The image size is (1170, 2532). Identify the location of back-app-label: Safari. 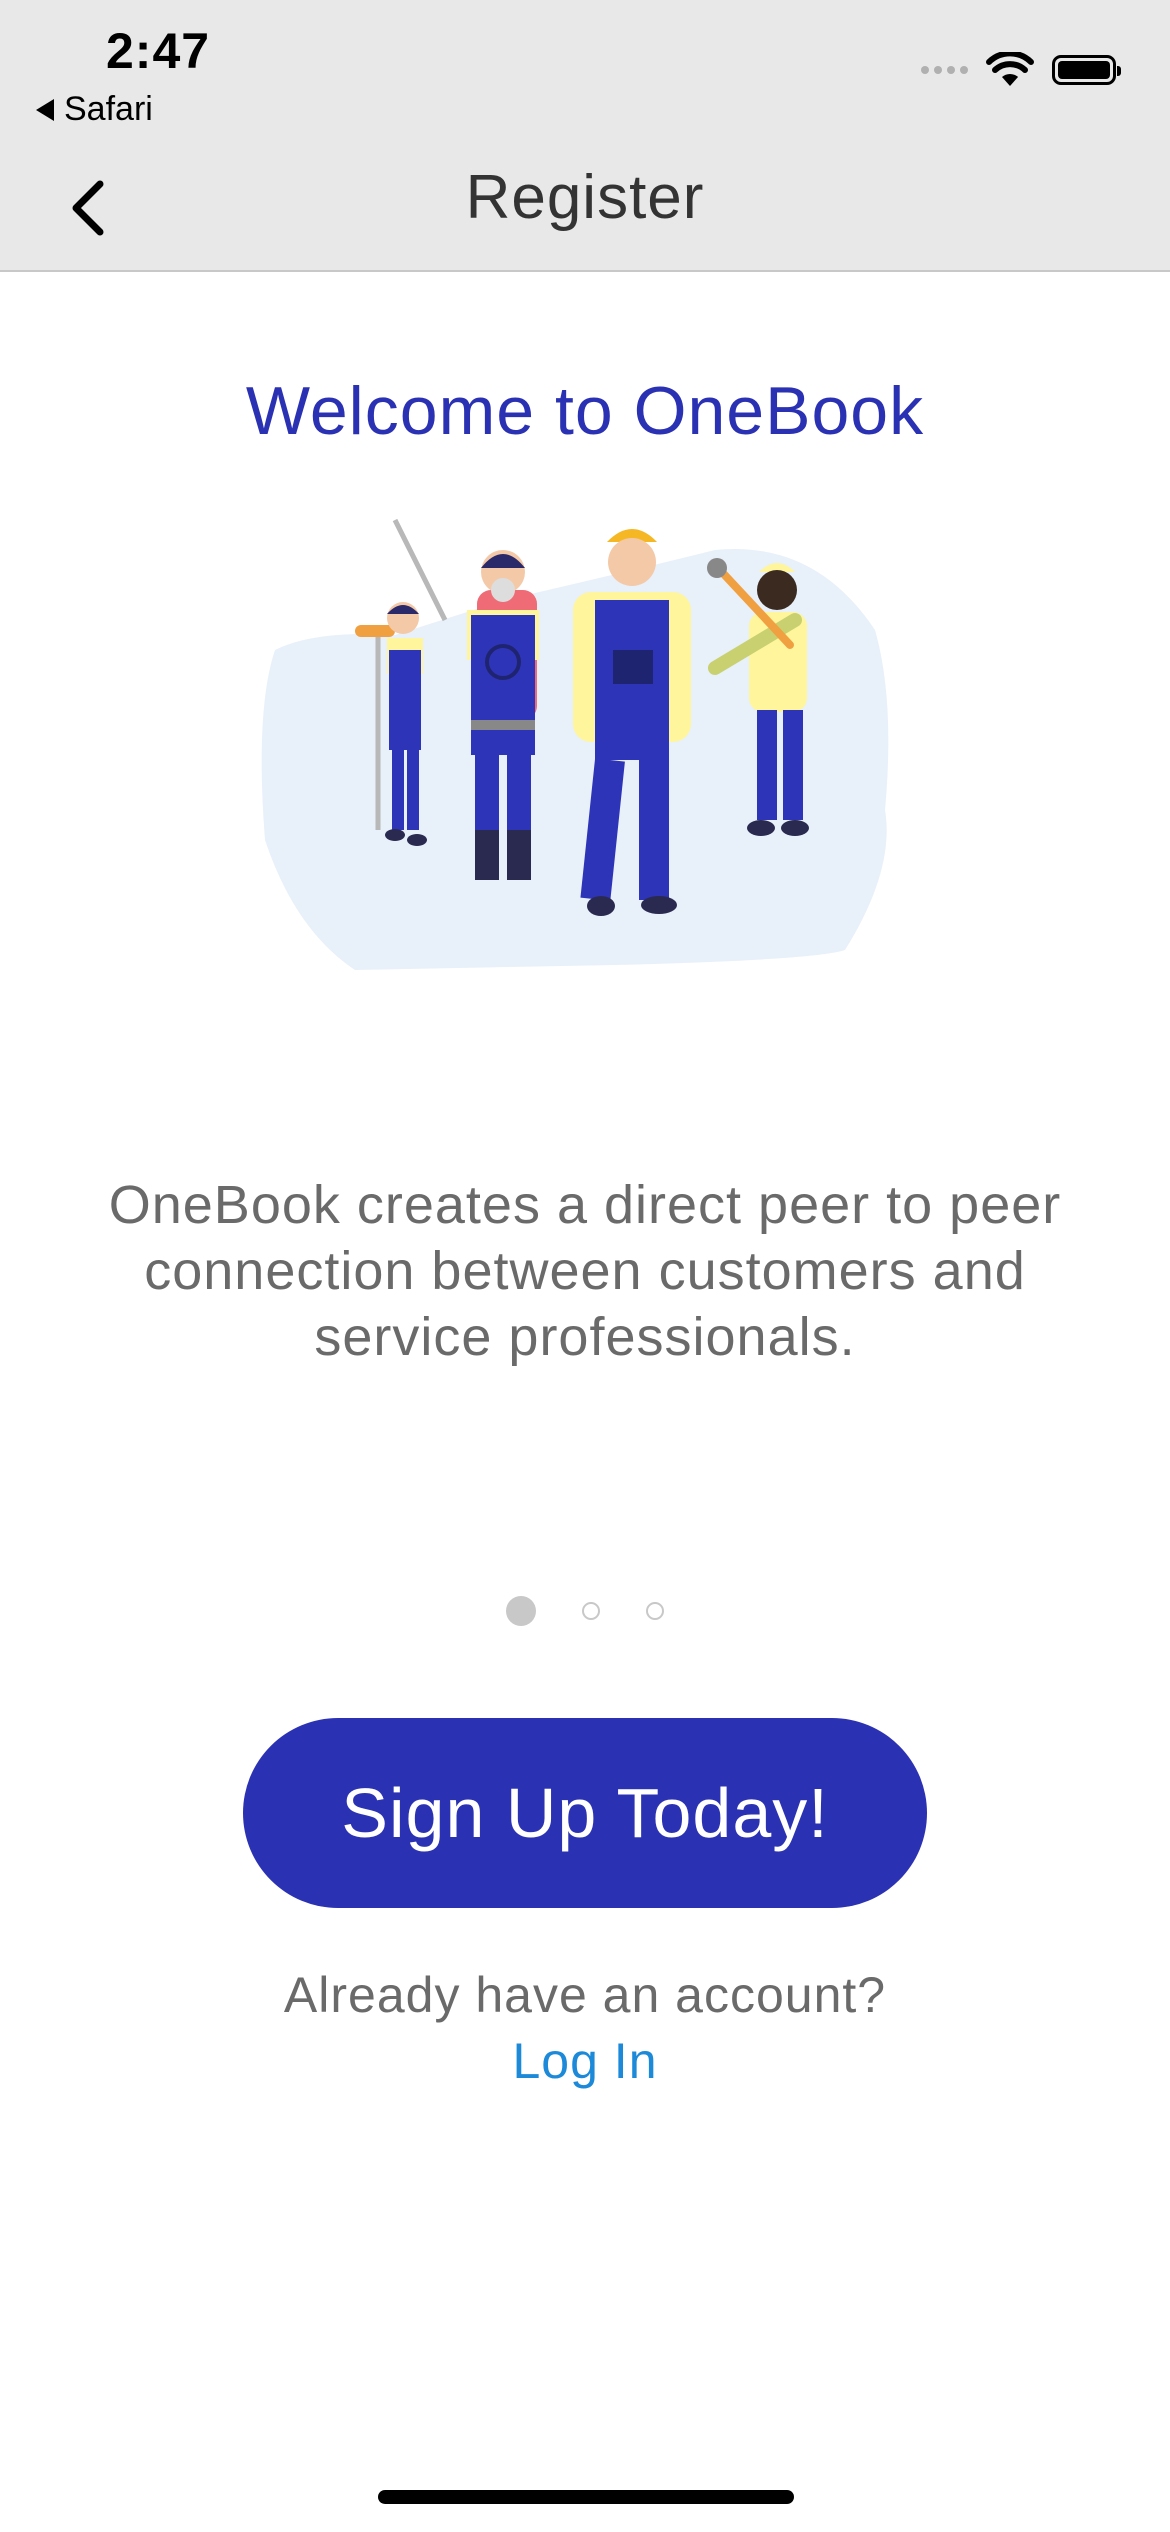
(108, 109).